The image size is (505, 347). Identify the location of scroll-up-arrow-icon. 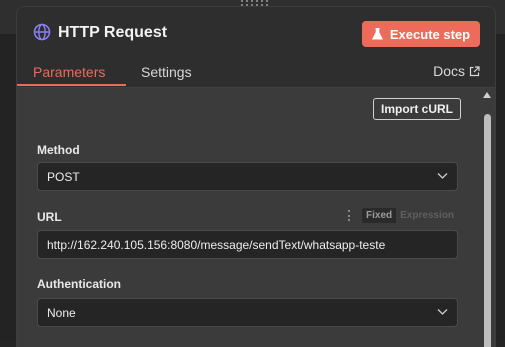
(487, 95).